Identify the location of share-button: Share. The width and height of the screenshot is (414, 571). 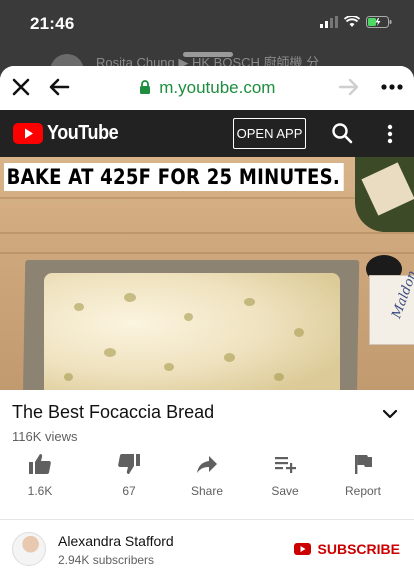
(207, 474).